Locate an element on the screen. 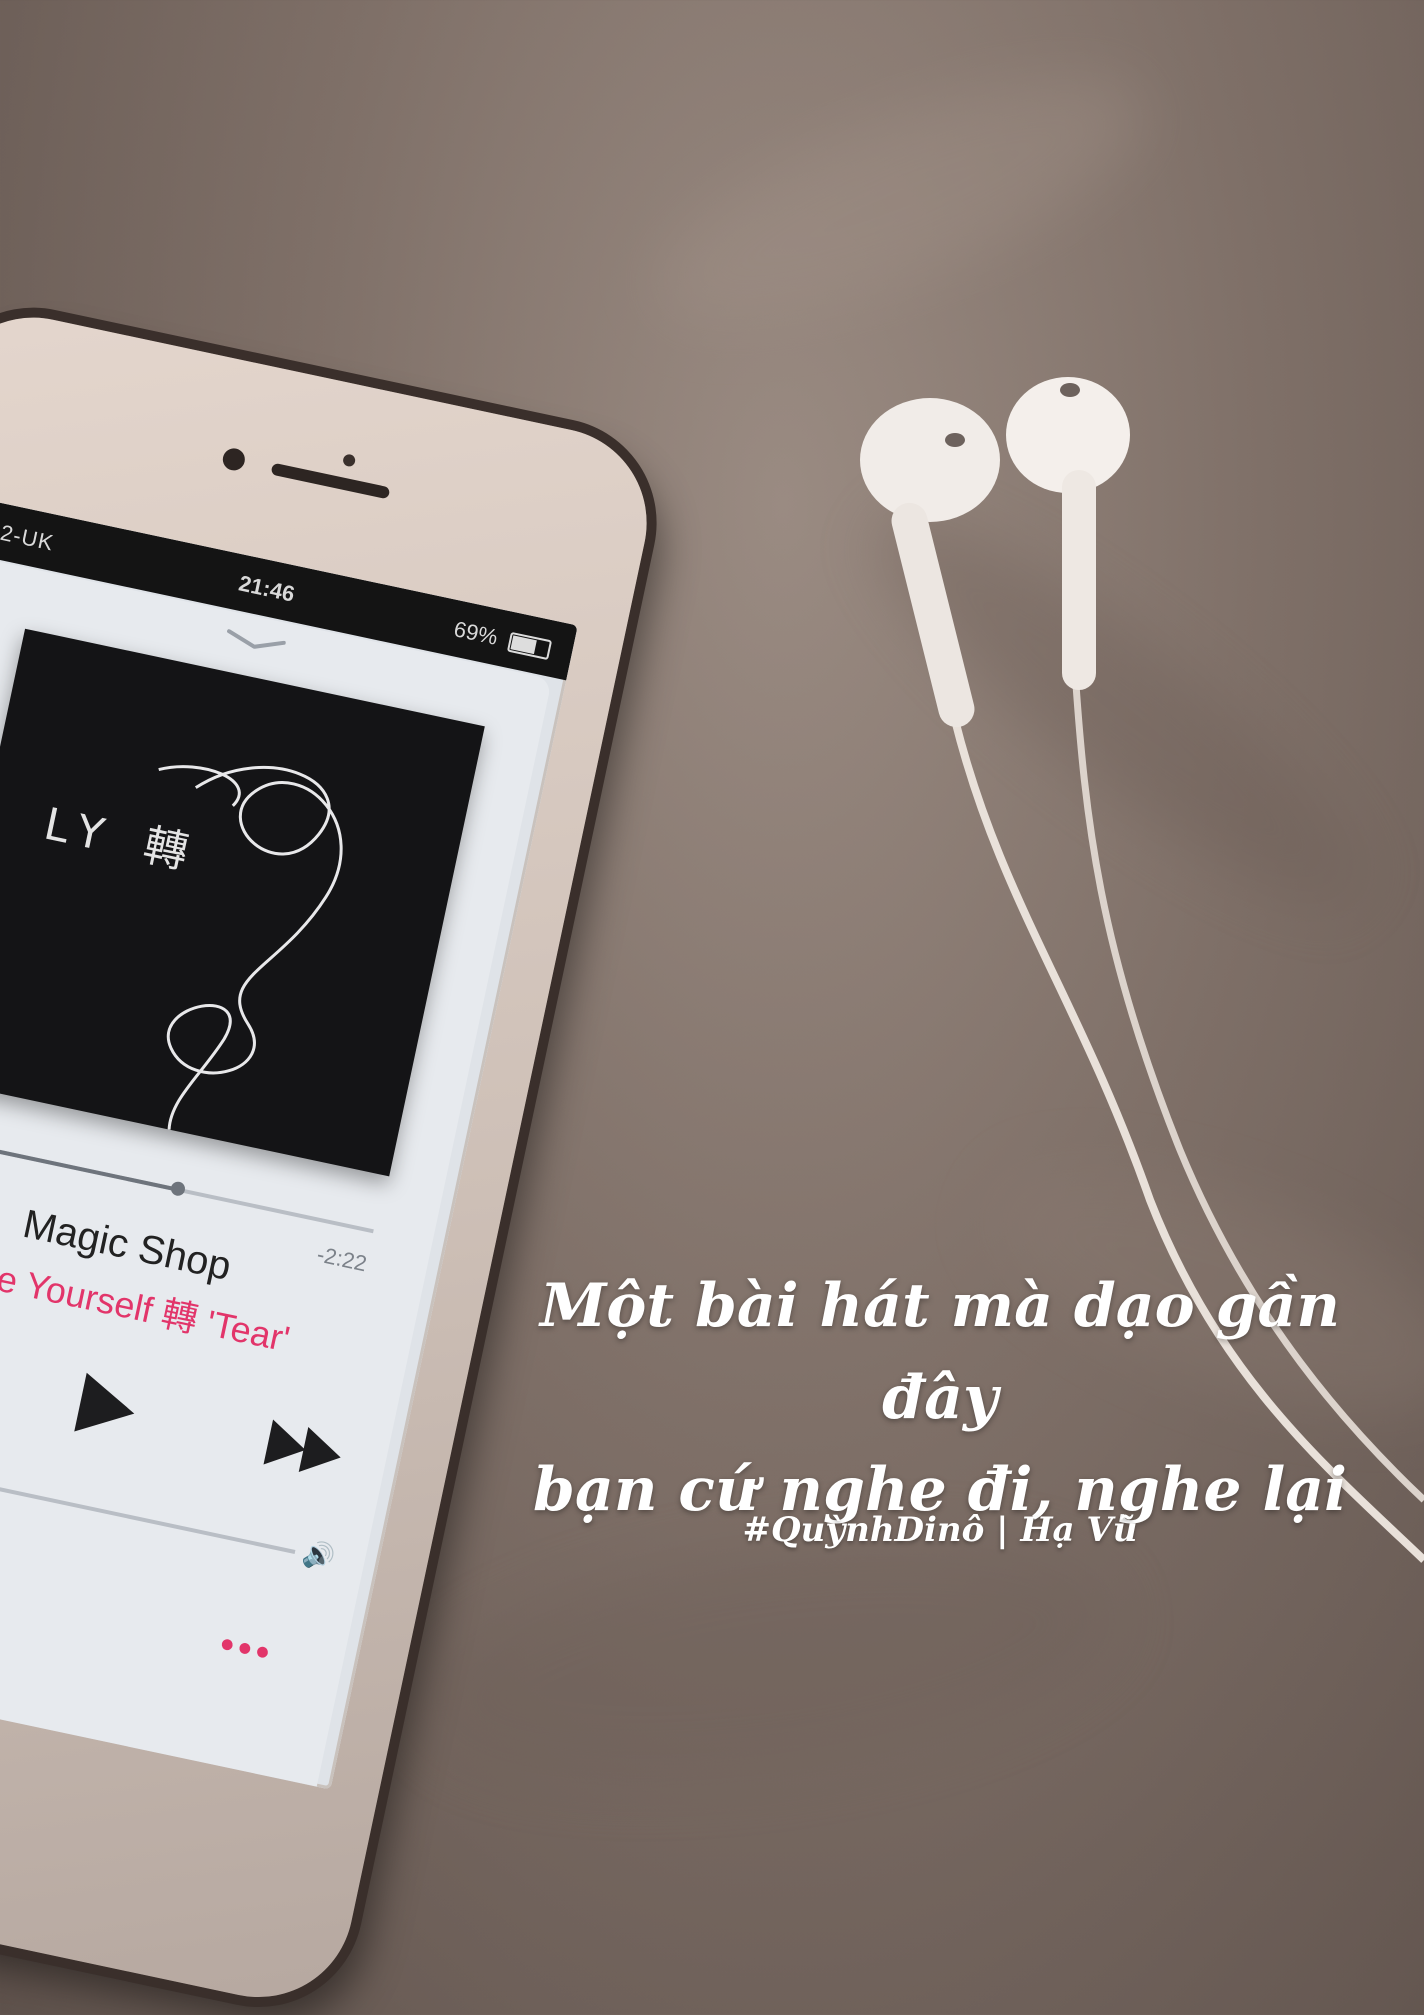 This screenshot has height=2015, width=1424. battery-icon is located at coordinates (529, 646).